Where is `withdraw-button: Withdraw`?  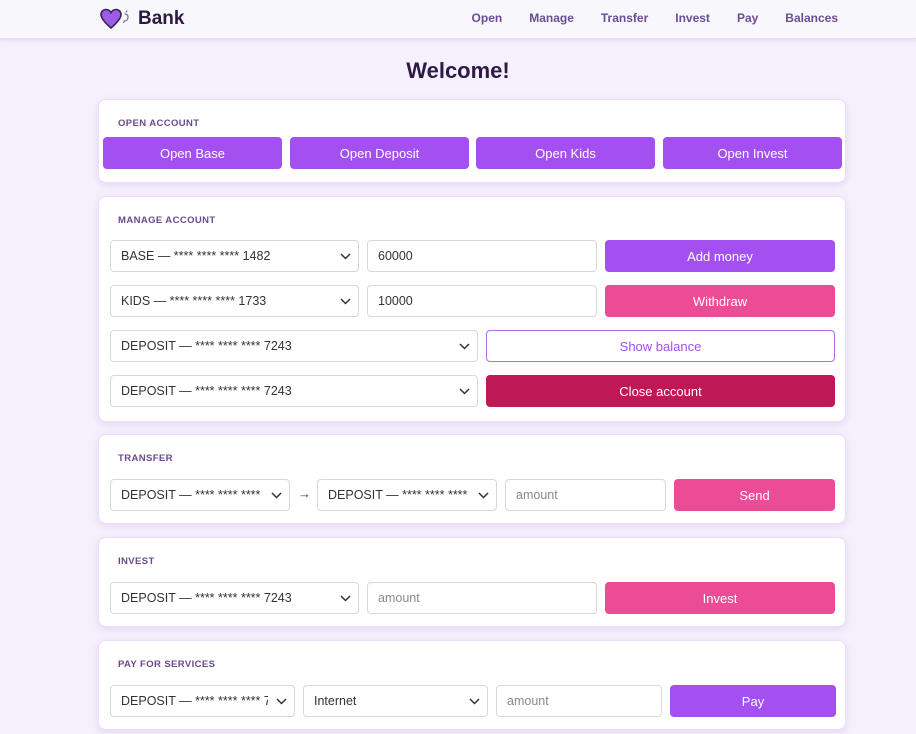
withdraw-button: Withdraw is located at coordinates (720, 301).